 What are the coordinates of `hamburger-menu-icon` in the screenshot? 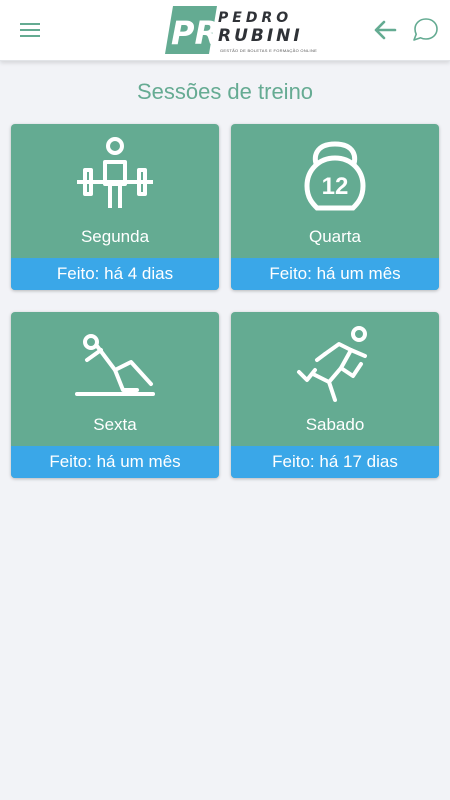 It's located at (31, 30).